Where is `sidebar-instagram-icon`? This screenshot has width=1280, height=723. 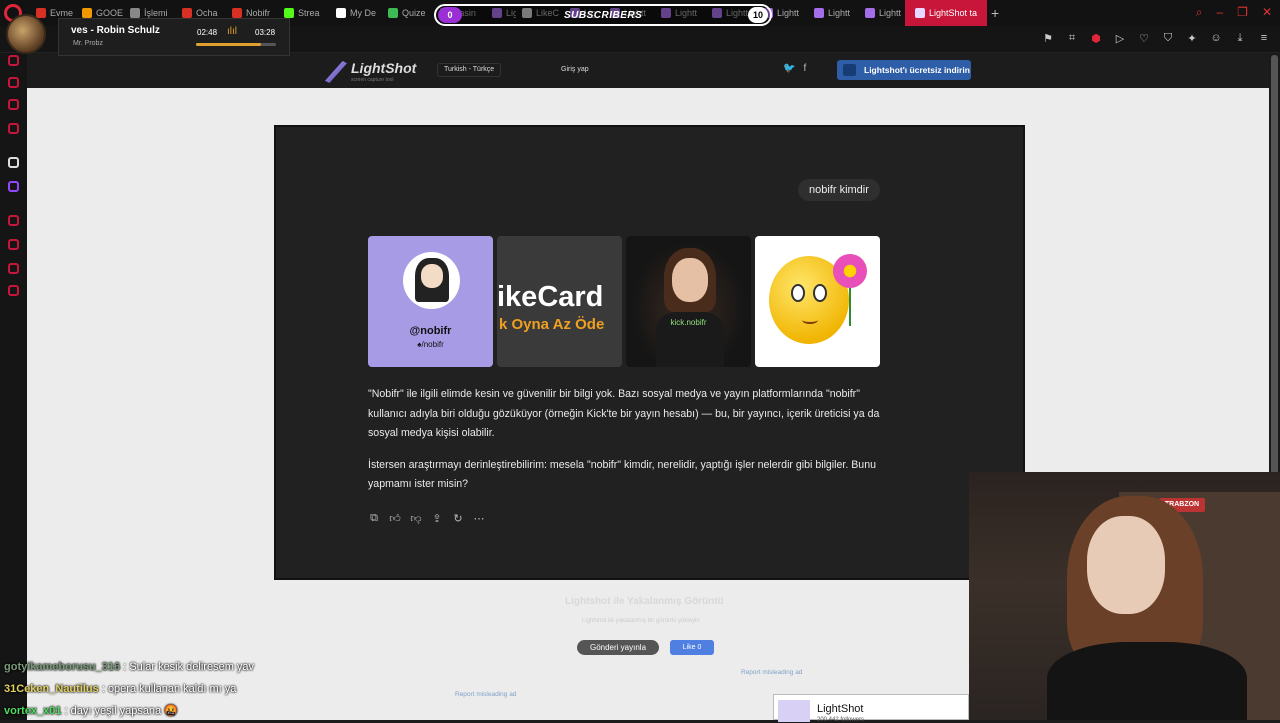 sidebar-instagram-icon is located at coordinates (13, 104).